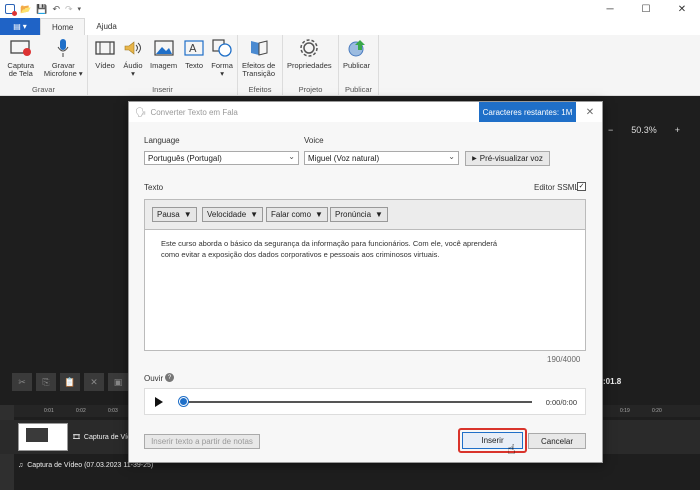 The image size is (700, 490). I want to click on zoom-in-button: +, so click(677, 130).